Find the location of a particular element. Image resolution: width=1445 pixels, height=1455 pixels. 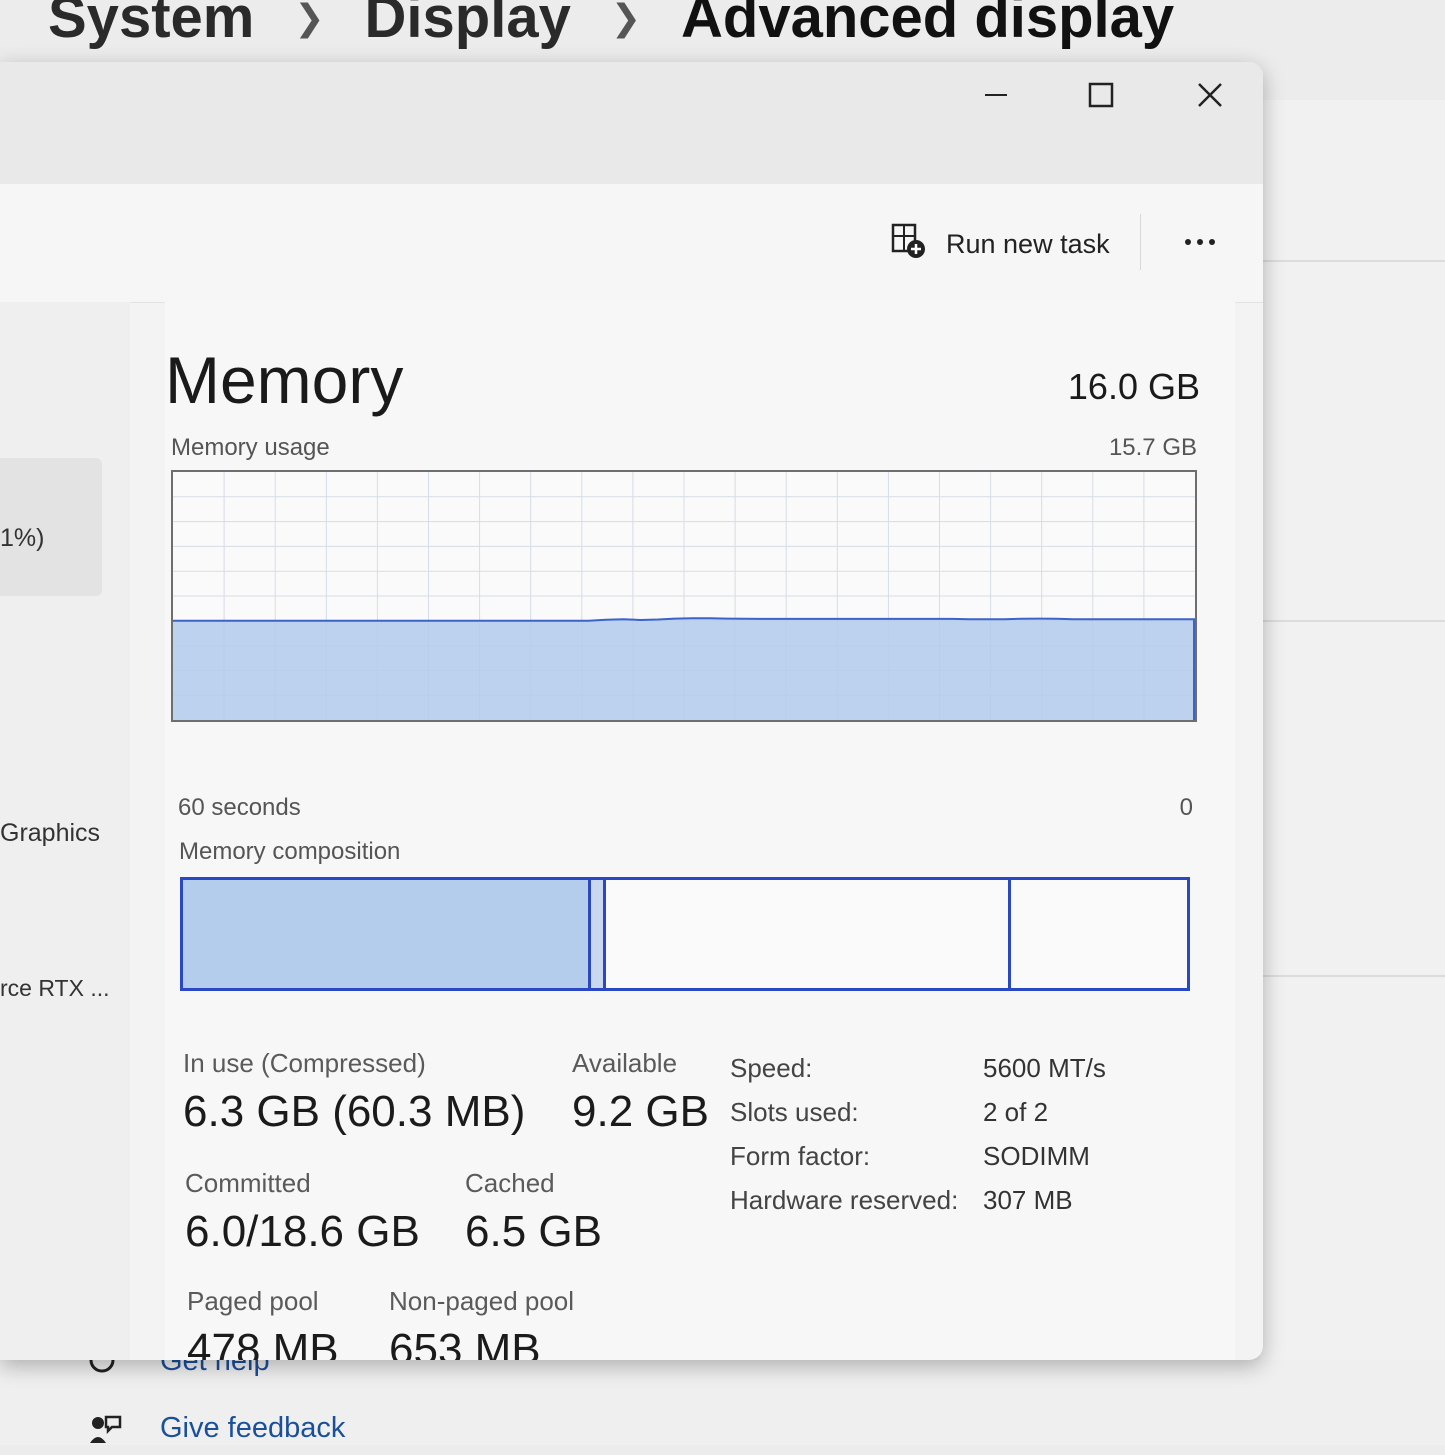

more-options-icon is located at coordinates (1188, 242).